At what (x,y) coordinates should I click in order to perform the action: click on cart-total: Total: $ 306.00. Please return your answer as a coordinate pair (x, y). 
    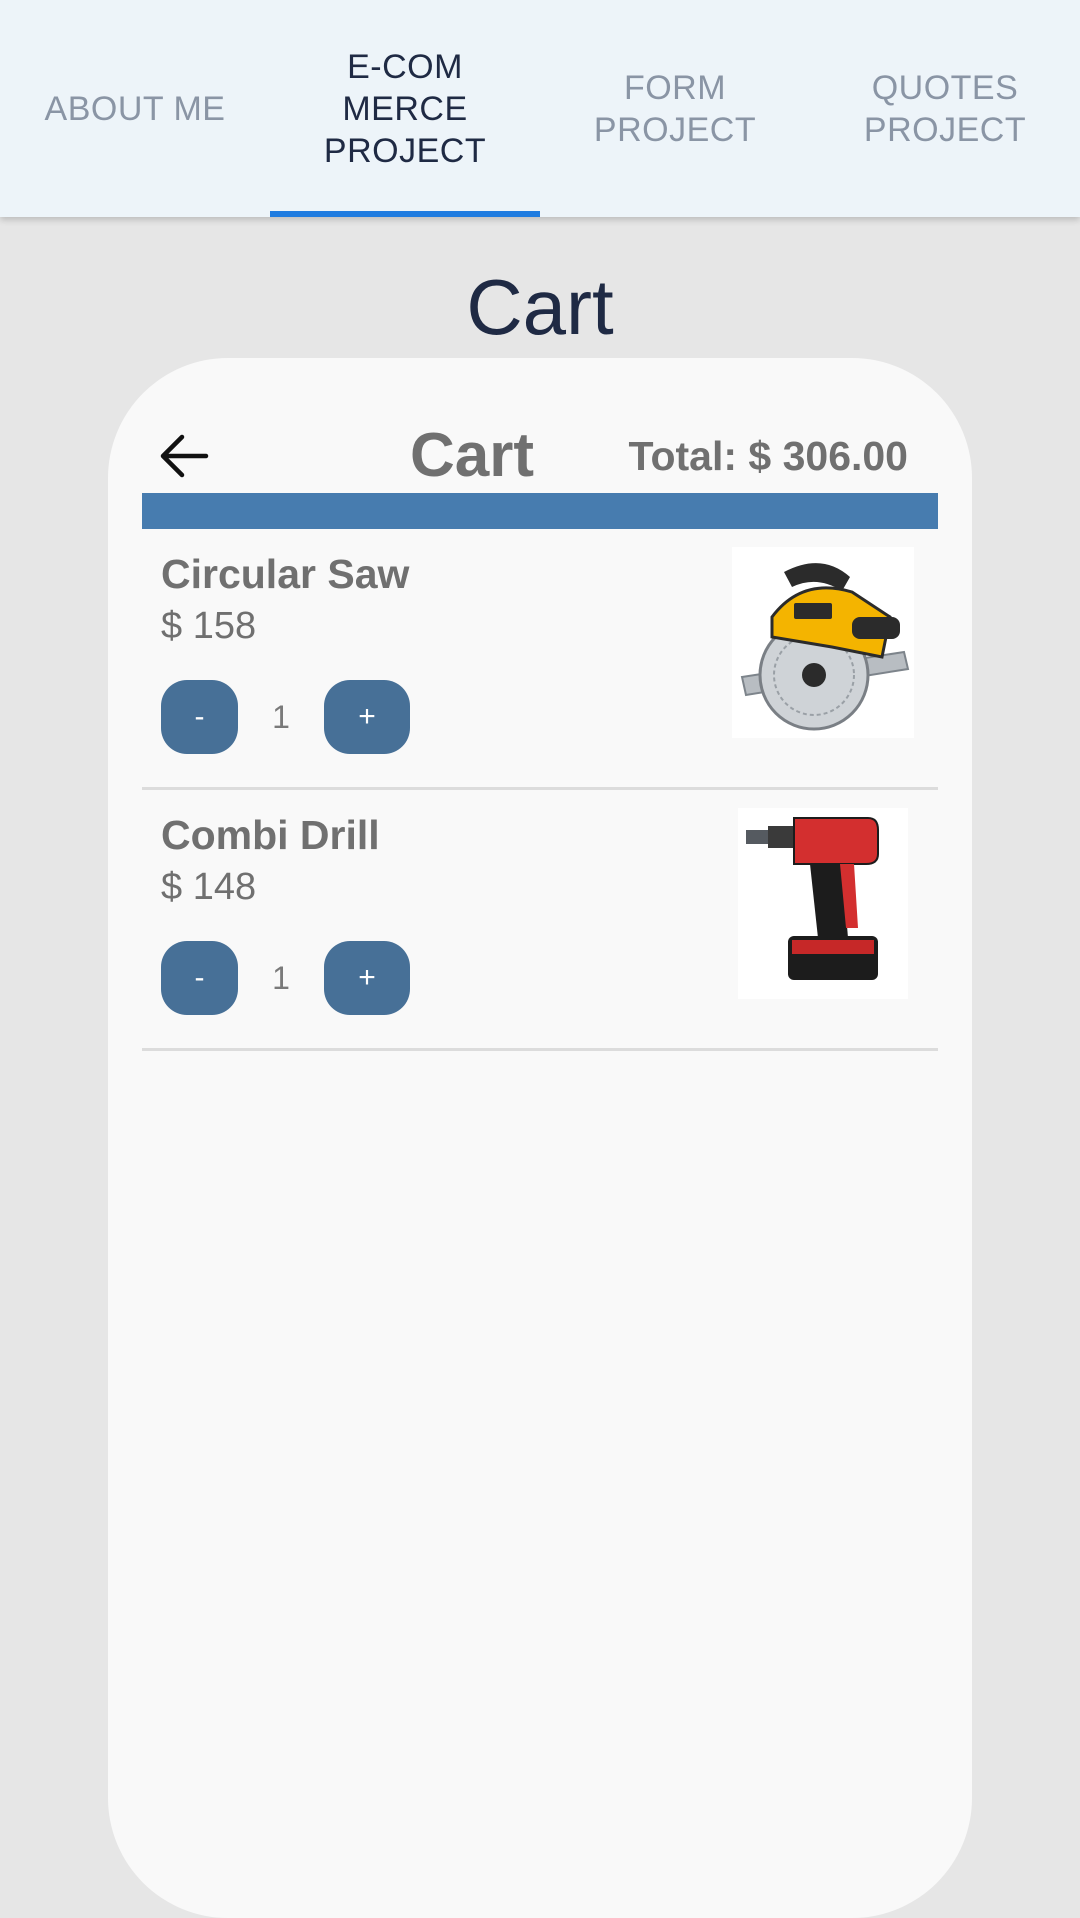
    Looking at the image, I should click on (768, 456).